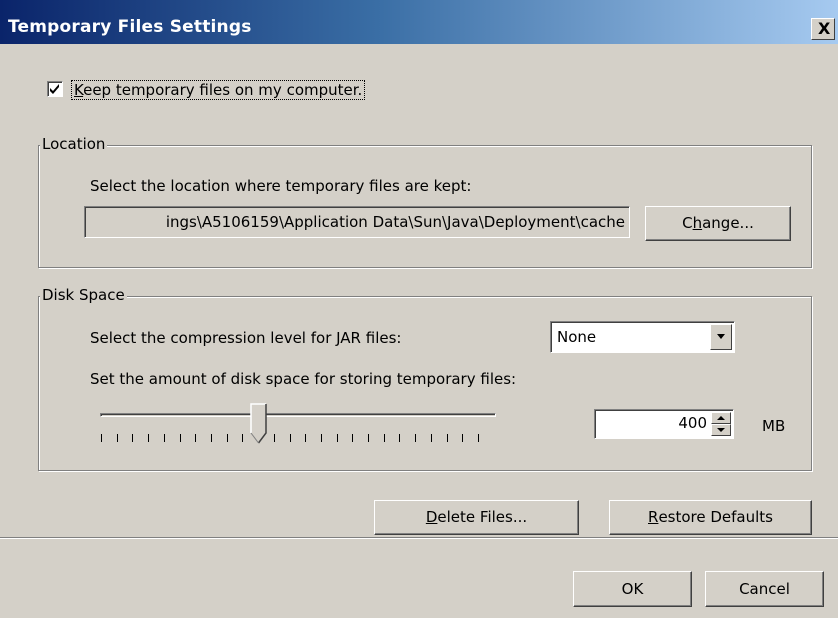 This screenshot has width=838, height=618. Describe the element at coordinates (577, 337) in the screenshot. I see `compression-value: None` at that location.